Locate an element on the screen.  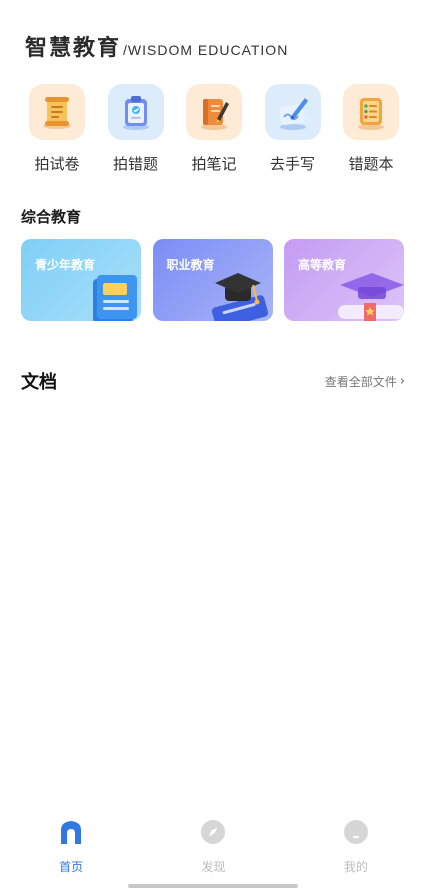
section-title: 综合教育 is located at coordinates (51, 217).